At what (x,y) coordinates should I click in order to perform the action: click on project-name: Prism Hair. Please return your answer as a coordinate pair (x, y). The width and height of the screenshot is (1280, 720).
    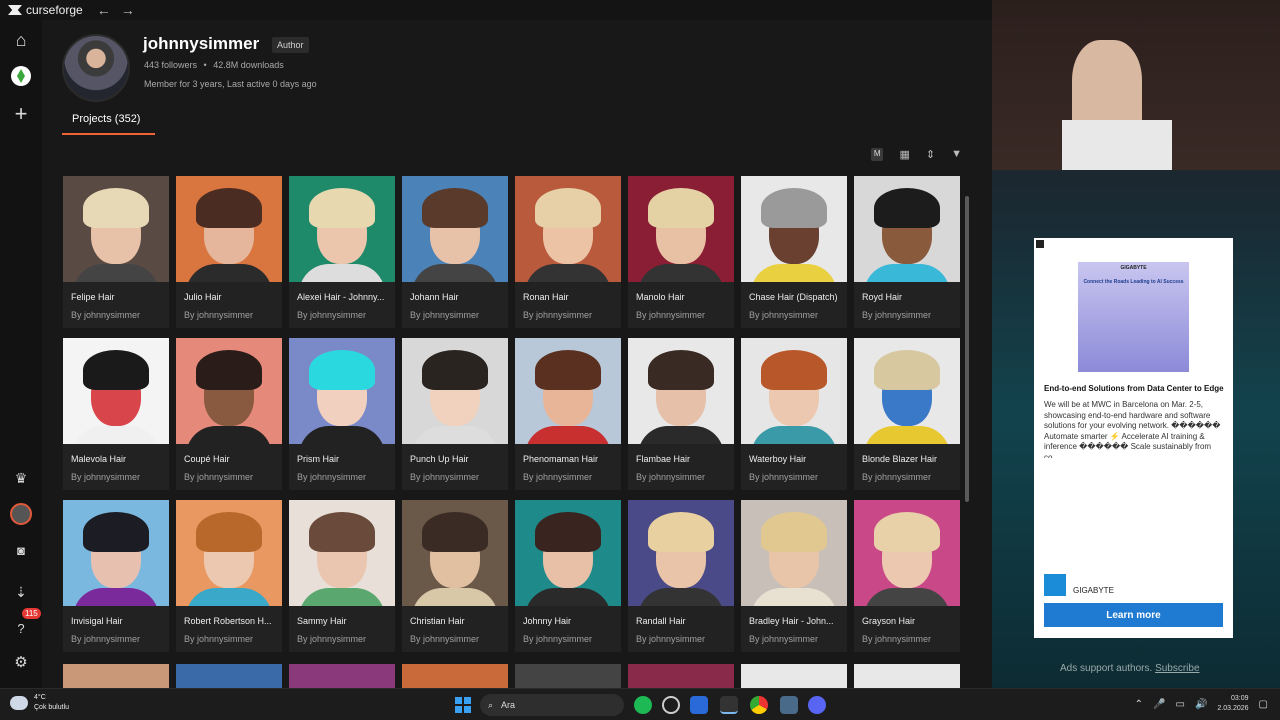
    Looking at the image, I should click on (342, 454).